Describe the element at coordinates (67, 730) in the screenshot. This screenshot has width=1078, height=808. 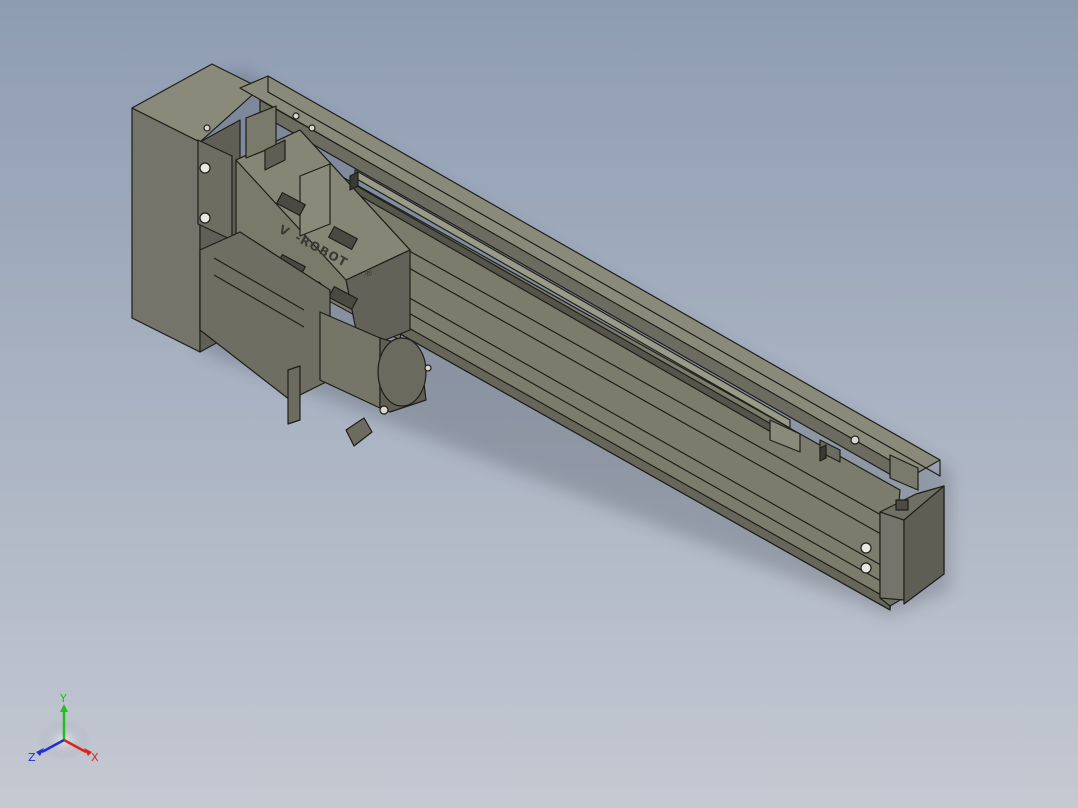
I see `view-orientation-triad: Y X Z` at that location.